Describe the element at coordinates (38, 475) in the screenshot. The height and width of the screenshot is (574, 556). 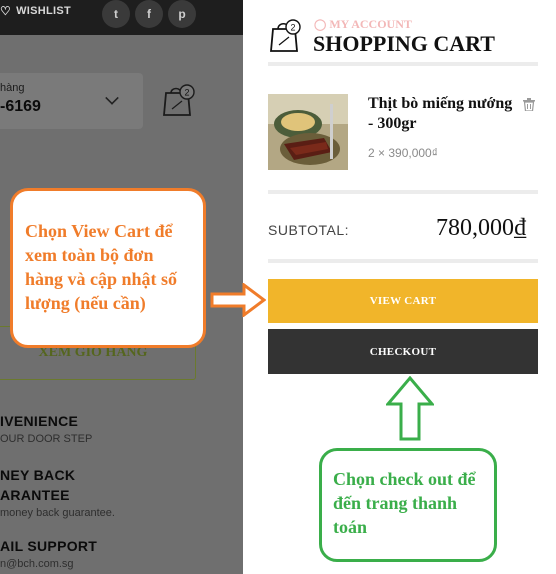
I see `feature-title-money-back: NEY BACK` at that location.